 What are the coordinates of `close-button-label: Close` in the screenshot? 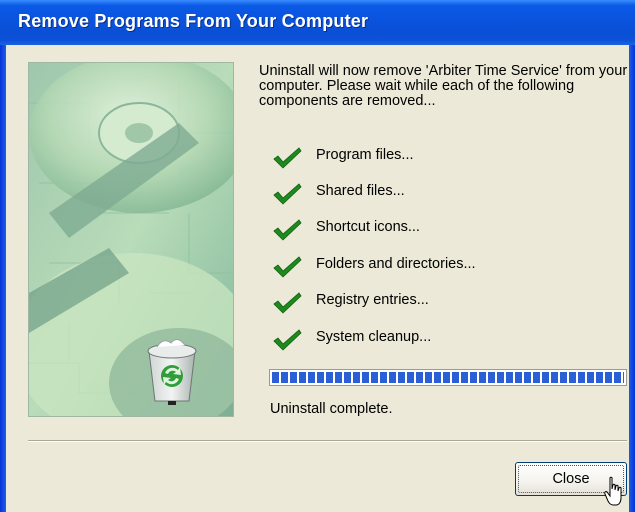 It's located at (571, 478).